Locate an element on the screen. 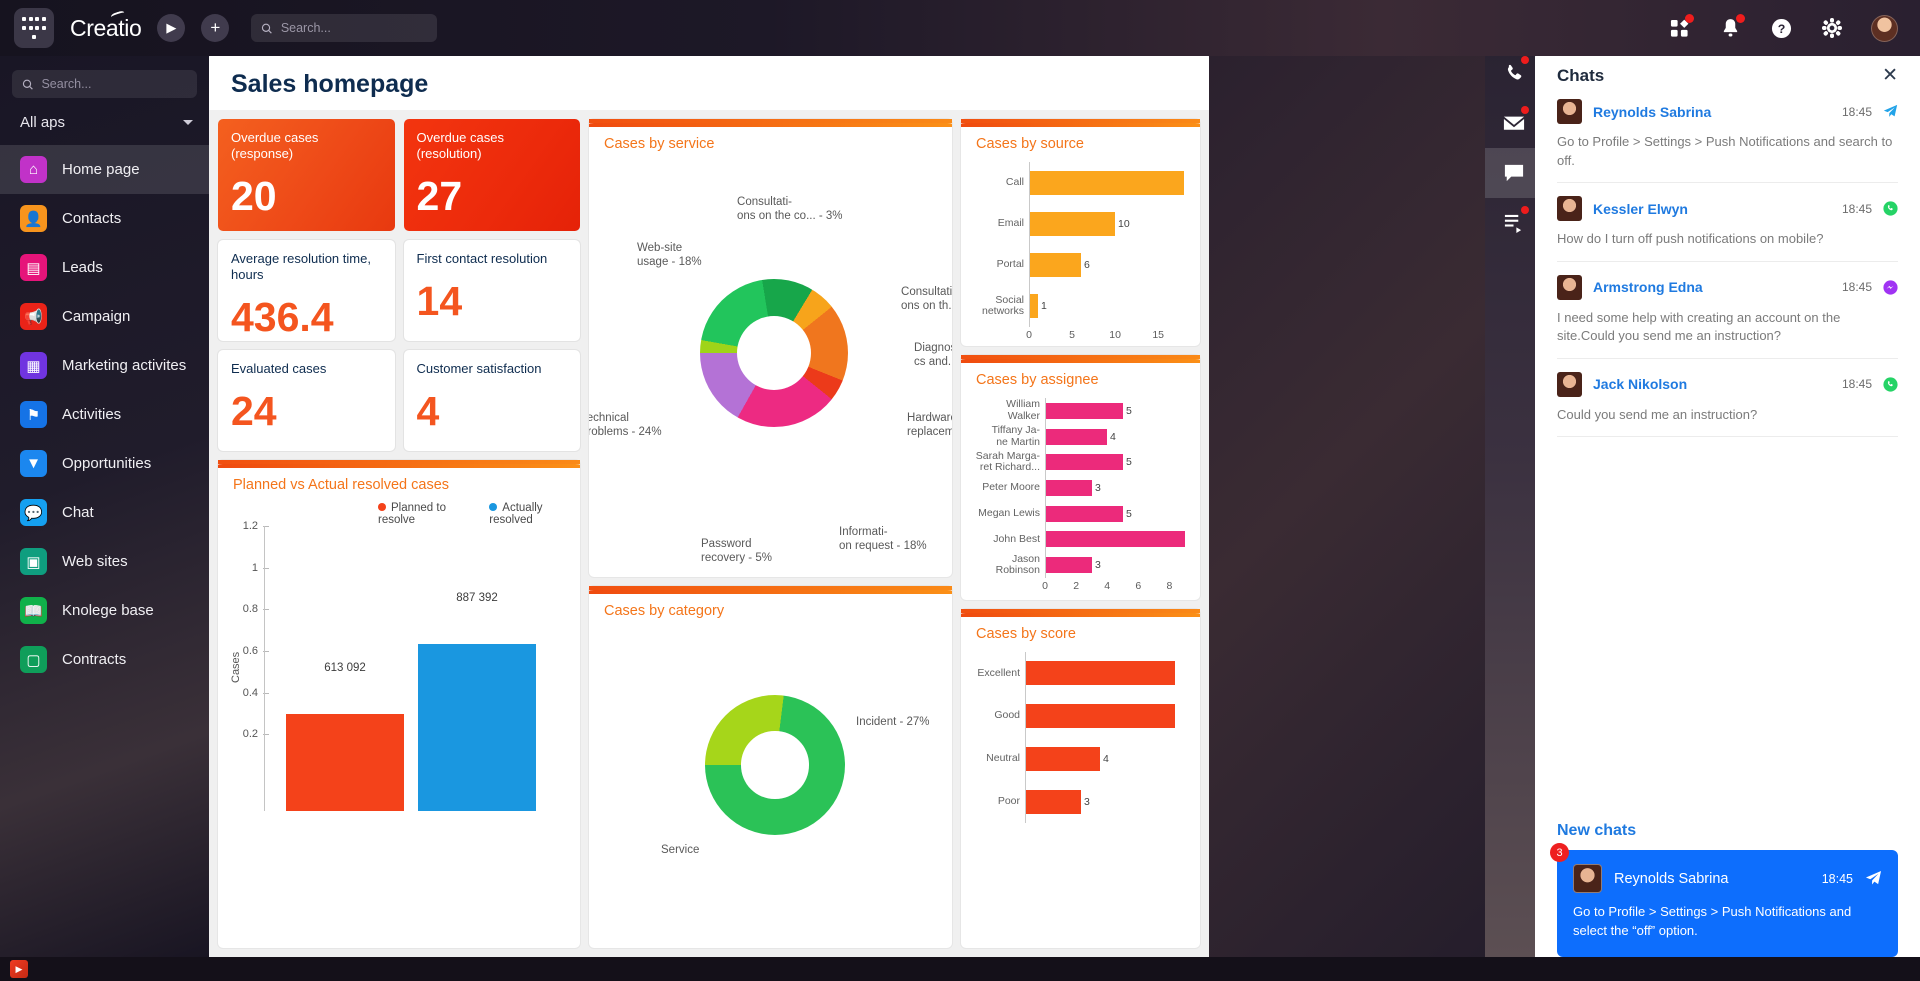 The image size is (1920, 981). bar-category-label: William Walker is located at coordinates (1023, 410).